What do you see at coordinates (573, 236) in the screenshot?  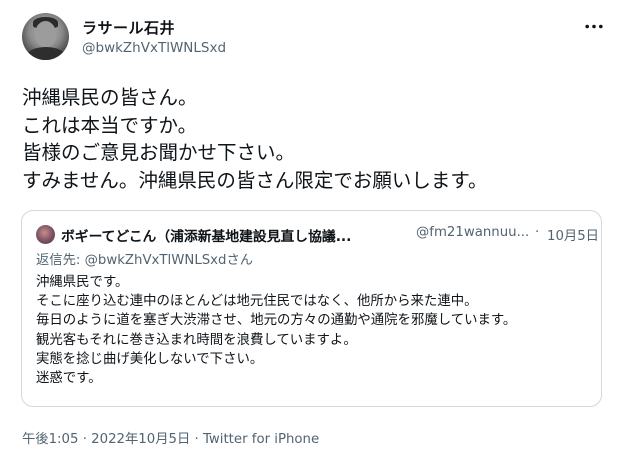 I see `quoted-tweet-date: 10月5日` at bounding box center [573, 236].